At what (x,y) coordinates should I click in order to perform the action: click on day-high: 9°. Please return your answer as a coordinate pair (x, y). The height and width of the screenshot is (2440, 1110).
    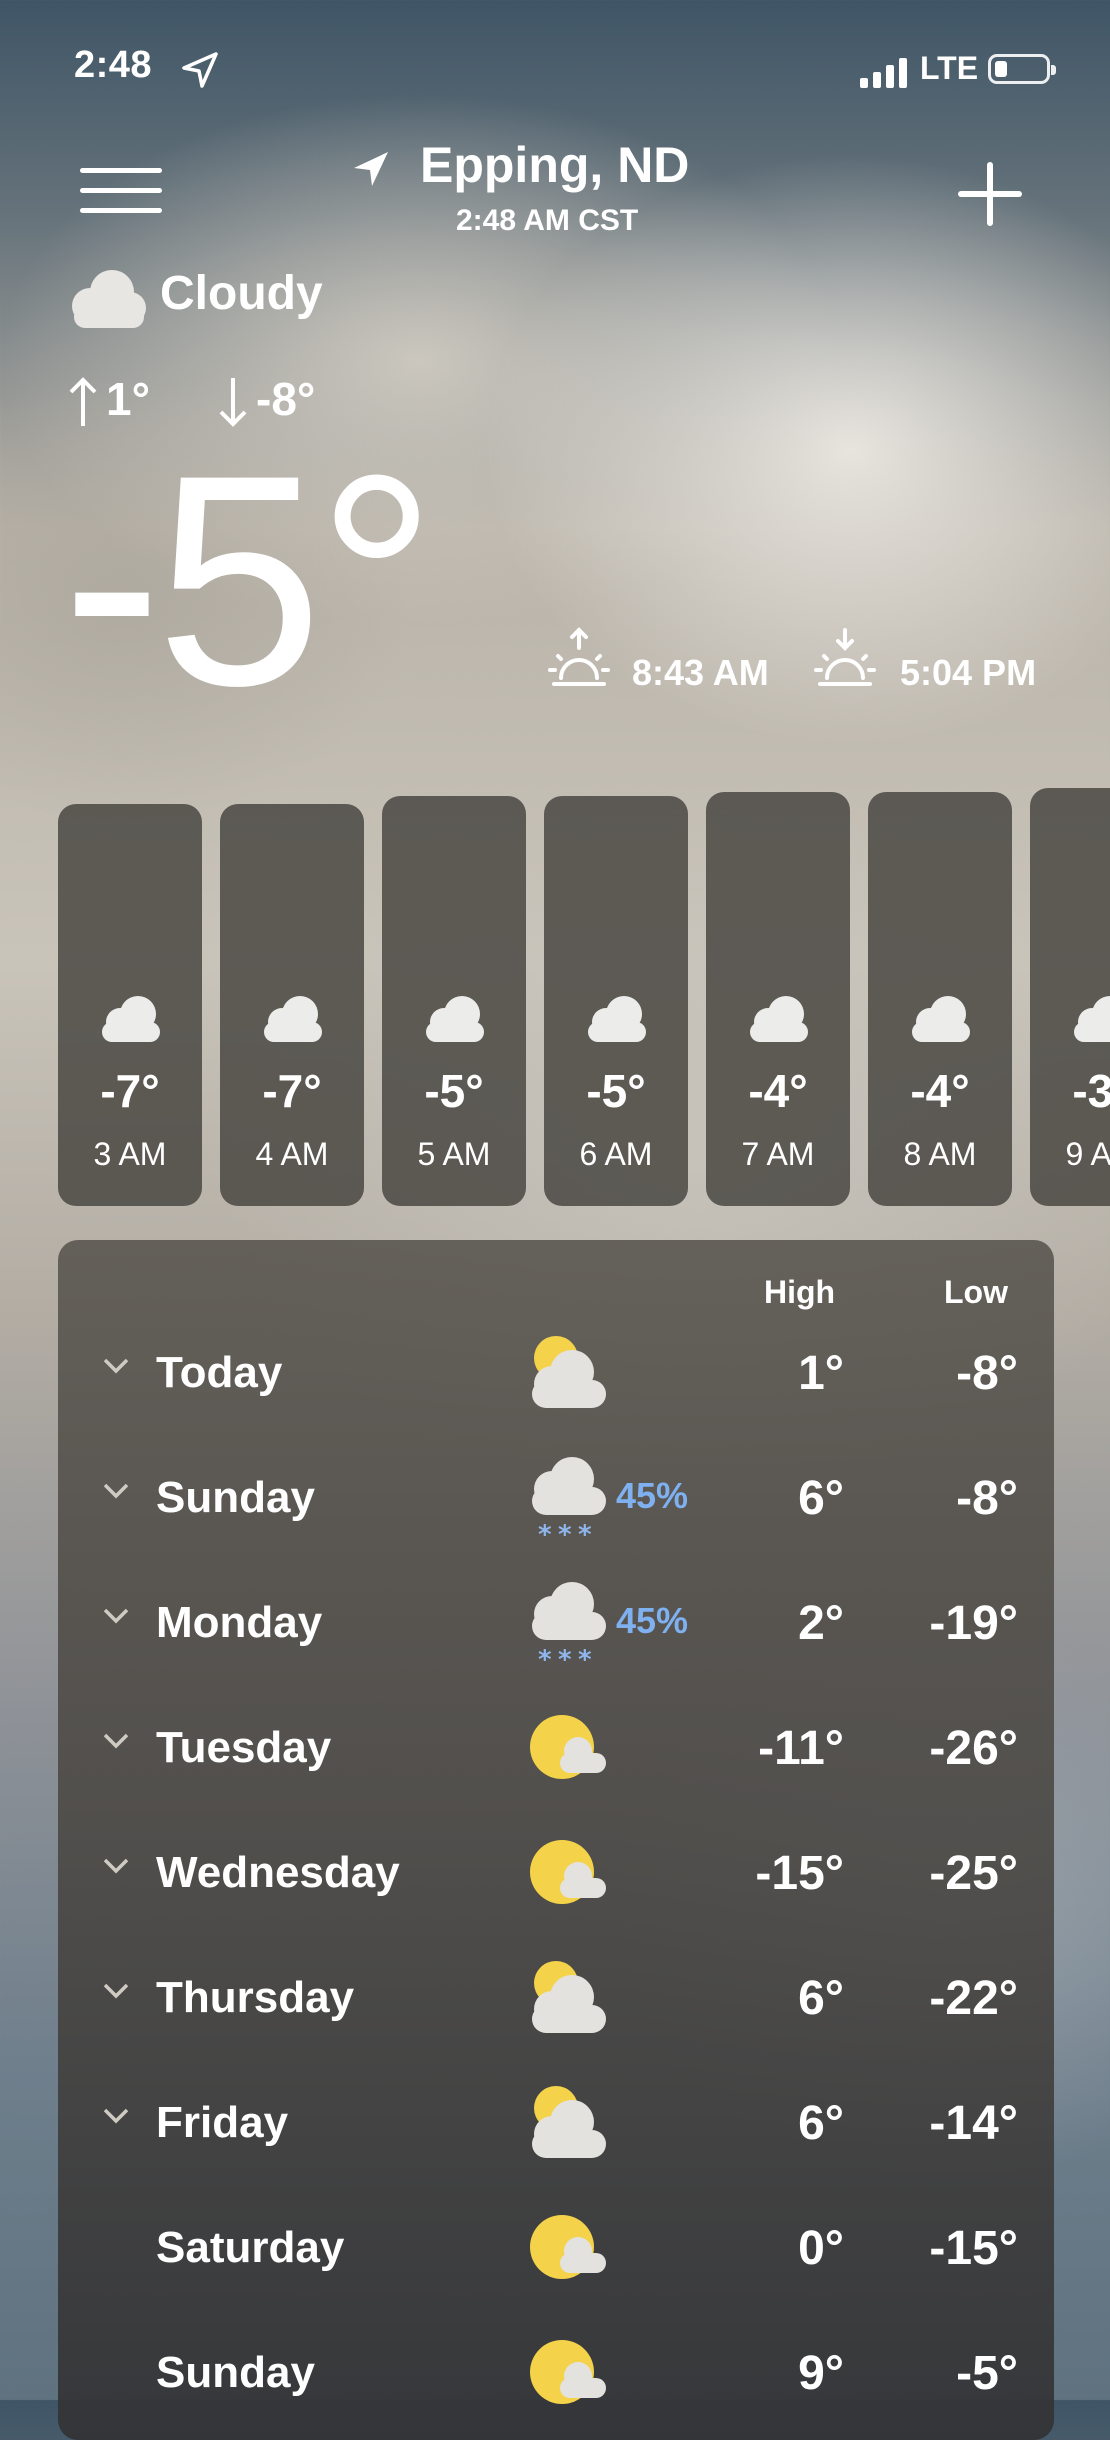
    Looking at the image, I should click on (821, 2373).